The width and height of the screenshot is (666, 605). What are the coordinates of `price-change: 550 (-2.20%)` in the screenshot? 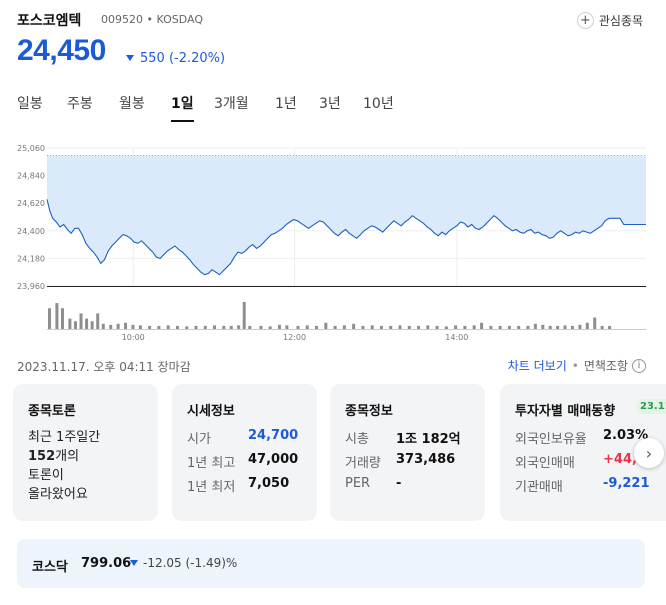 It's located at (175, 58).